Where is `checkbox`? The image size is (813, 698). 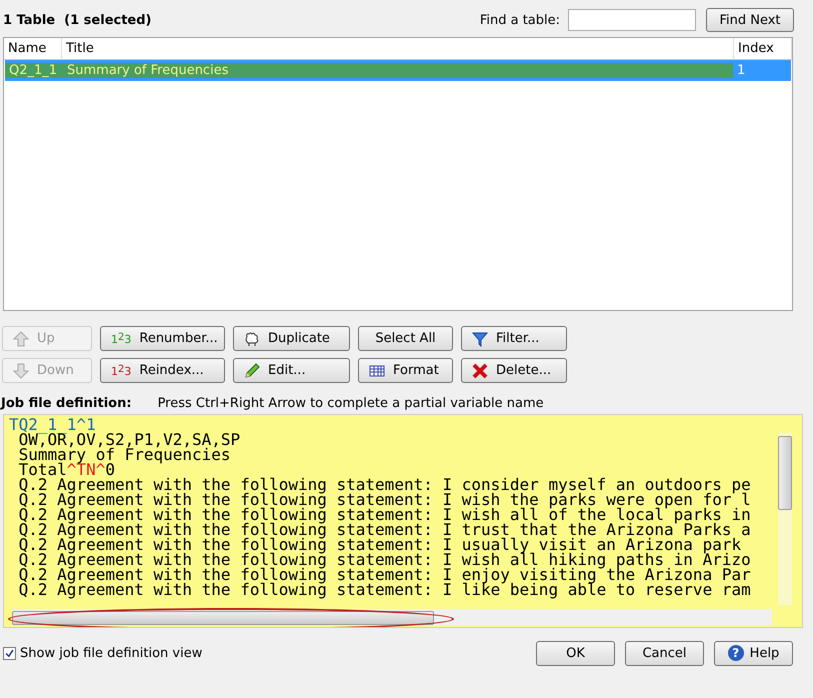 checkbox is located at coordinates (9, 653).